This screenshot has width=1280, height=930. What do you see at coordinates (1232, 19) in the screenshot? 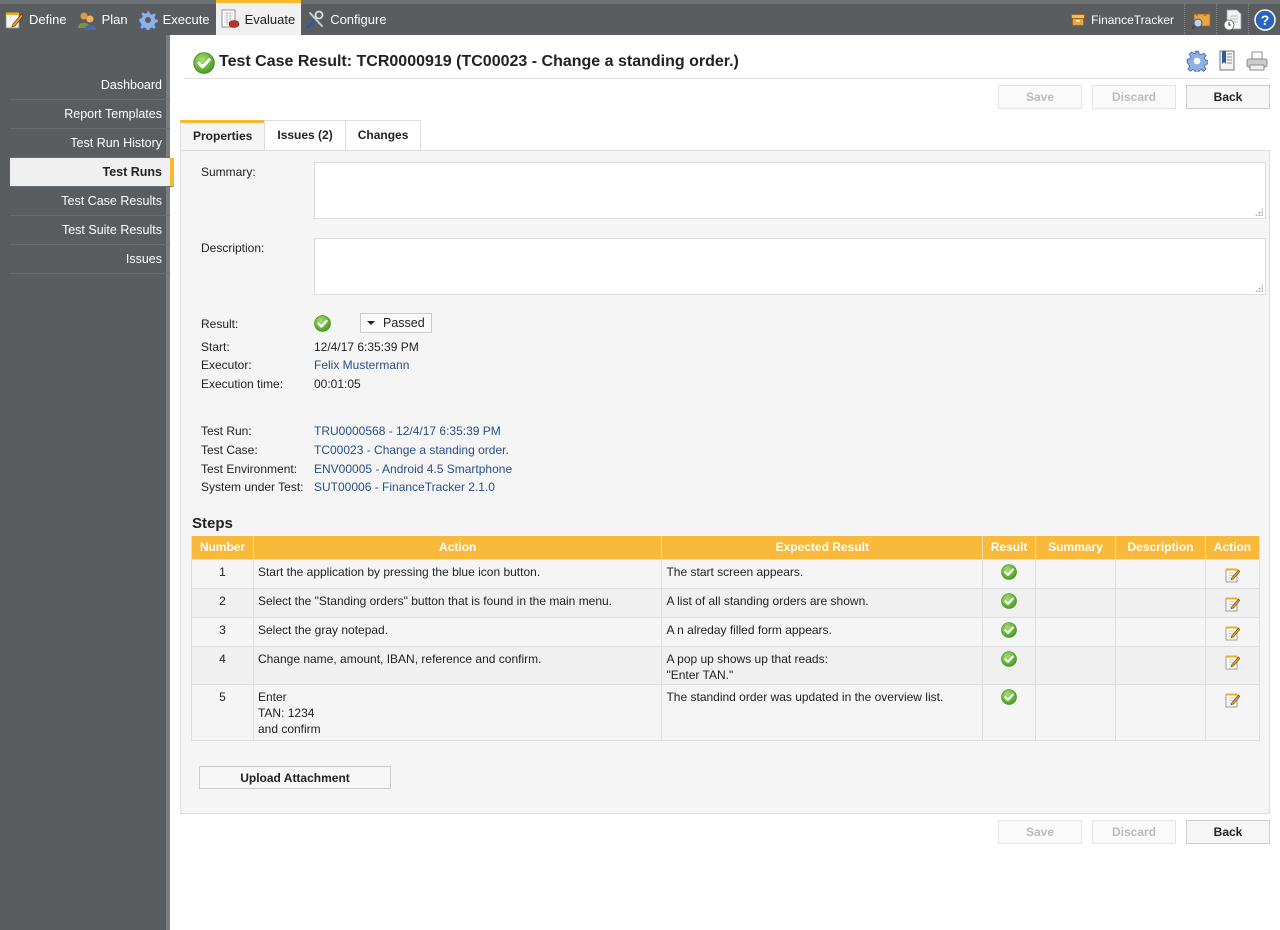
I see `activity-log-button` at bounding box center [1232, 19].